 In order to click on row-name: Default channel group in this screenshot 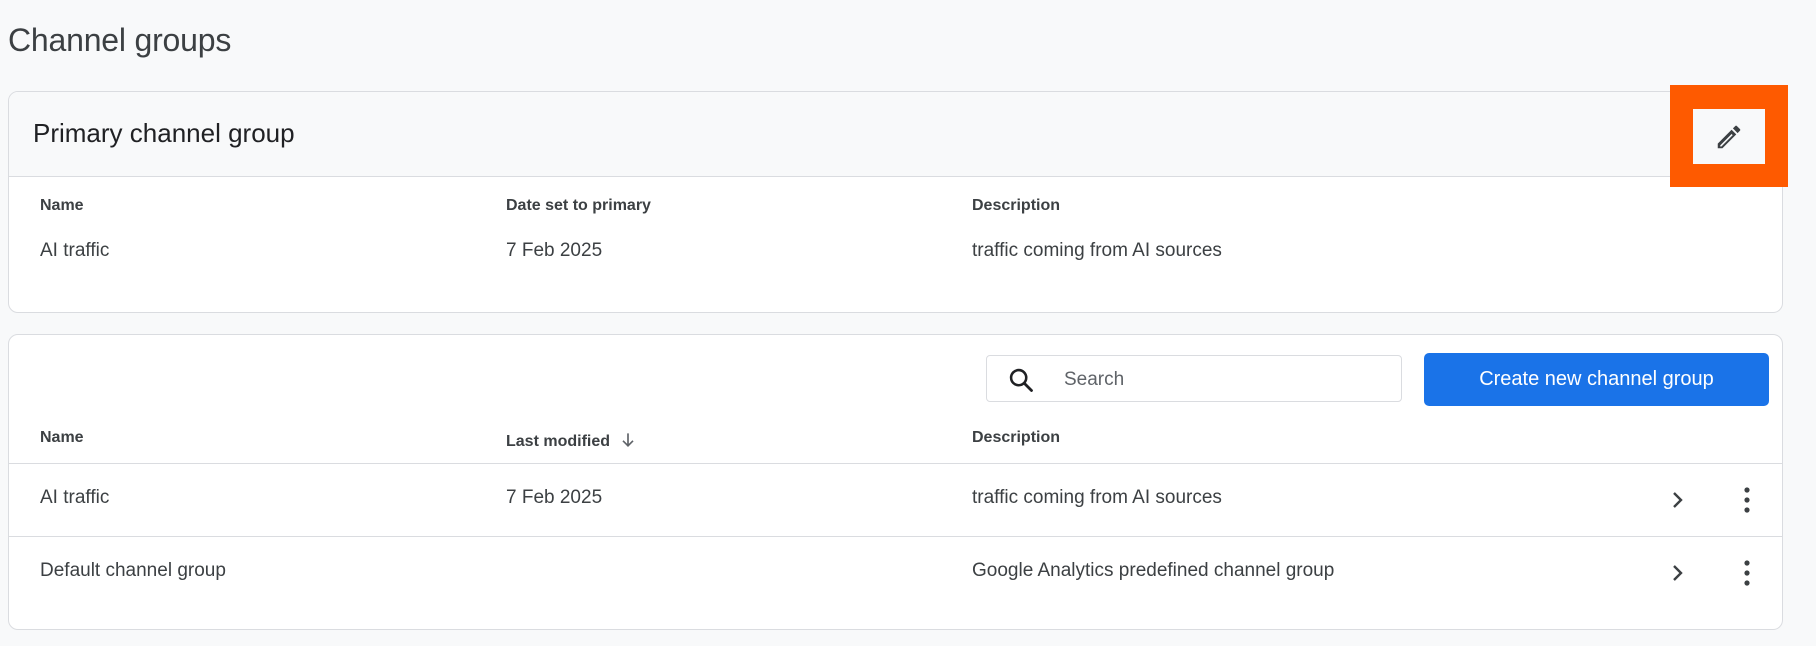, I will do `click(133, 570)`.